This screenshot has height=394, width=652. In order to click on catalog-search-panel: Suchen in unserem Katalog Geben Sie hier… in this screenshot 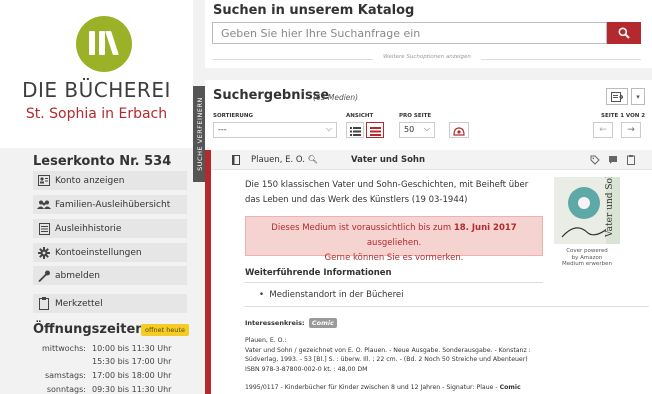, I will do `click(428, 34)`.